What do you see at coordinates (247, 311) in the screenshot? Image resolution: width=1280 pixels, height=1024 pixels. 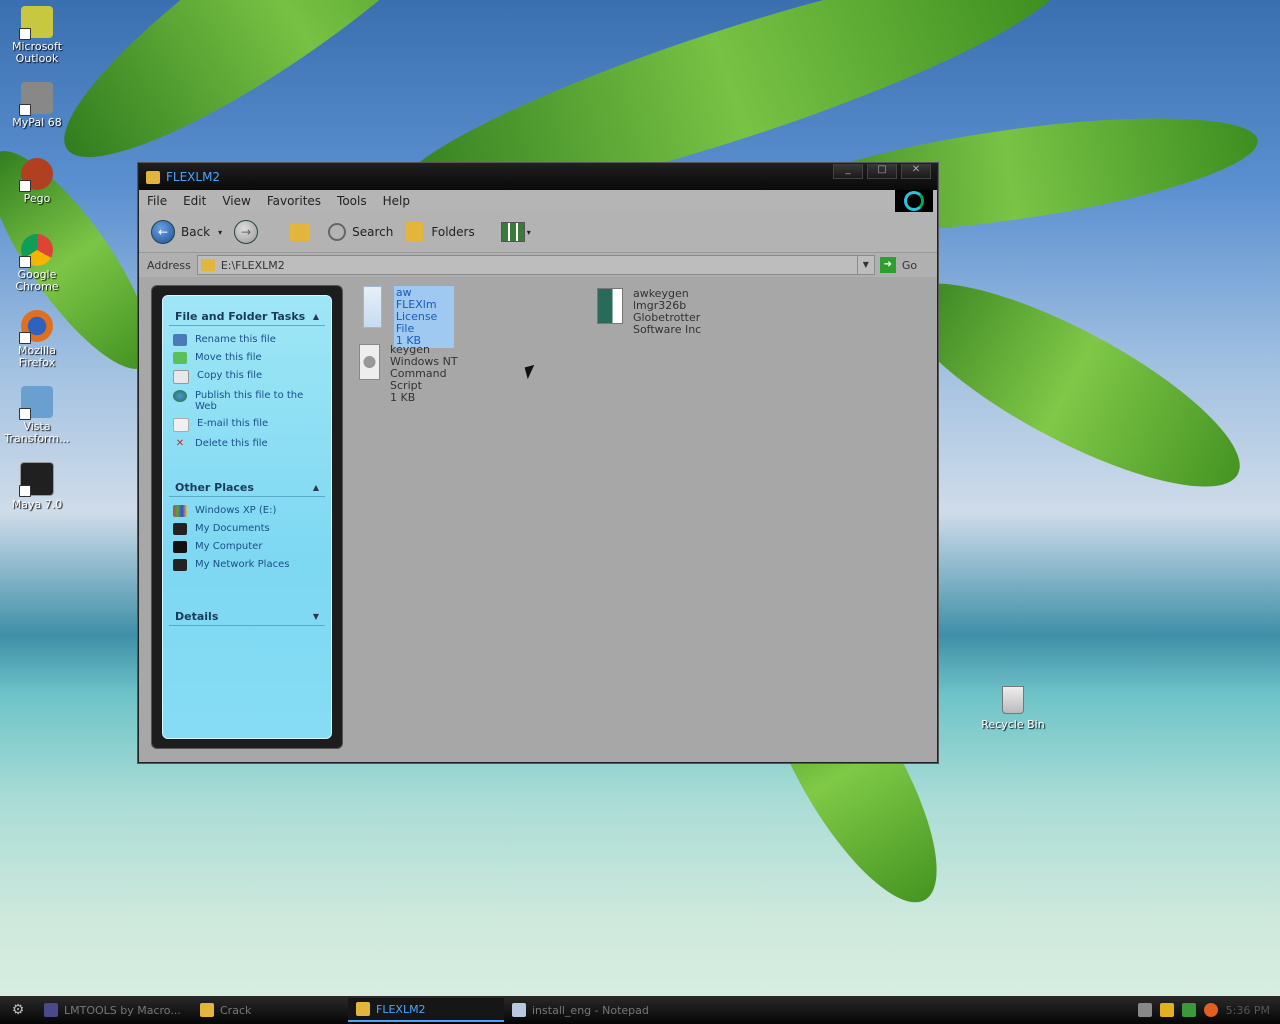 I see `file-folder-tasks-header: File and Folder Tasks ▲` at bounding box center [247, 311].